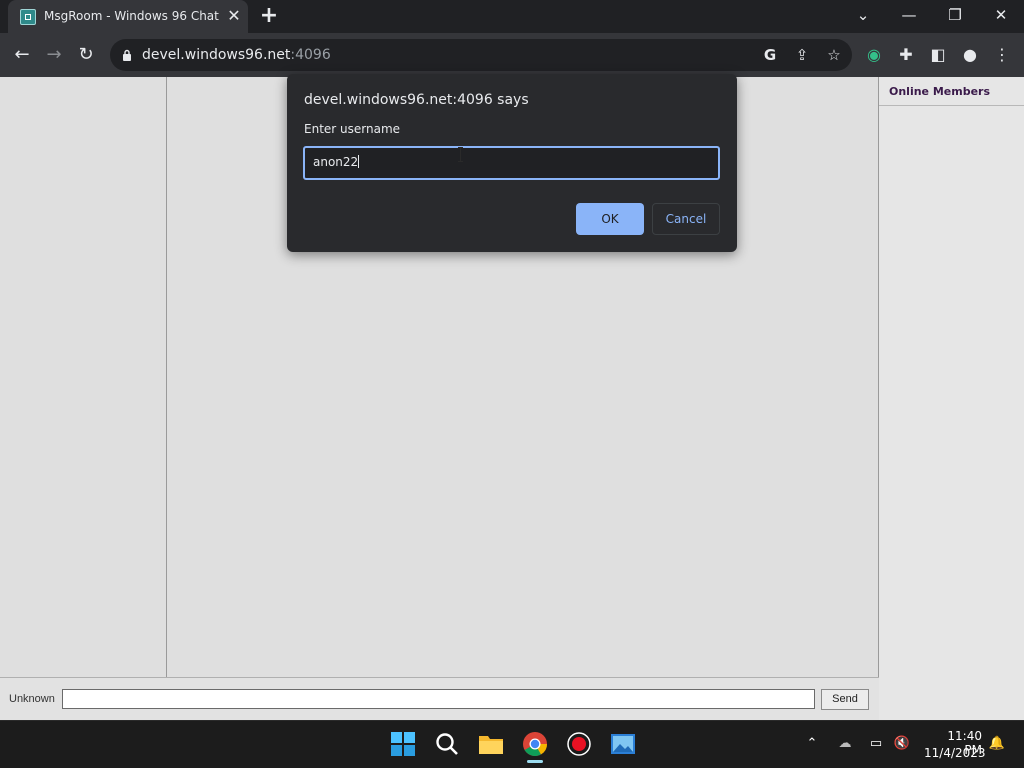 The image size is (1024, 768). Describe the element at coordinates (951, 398) in the screenshot. I see `online-members-panel: Online Members` at that location.